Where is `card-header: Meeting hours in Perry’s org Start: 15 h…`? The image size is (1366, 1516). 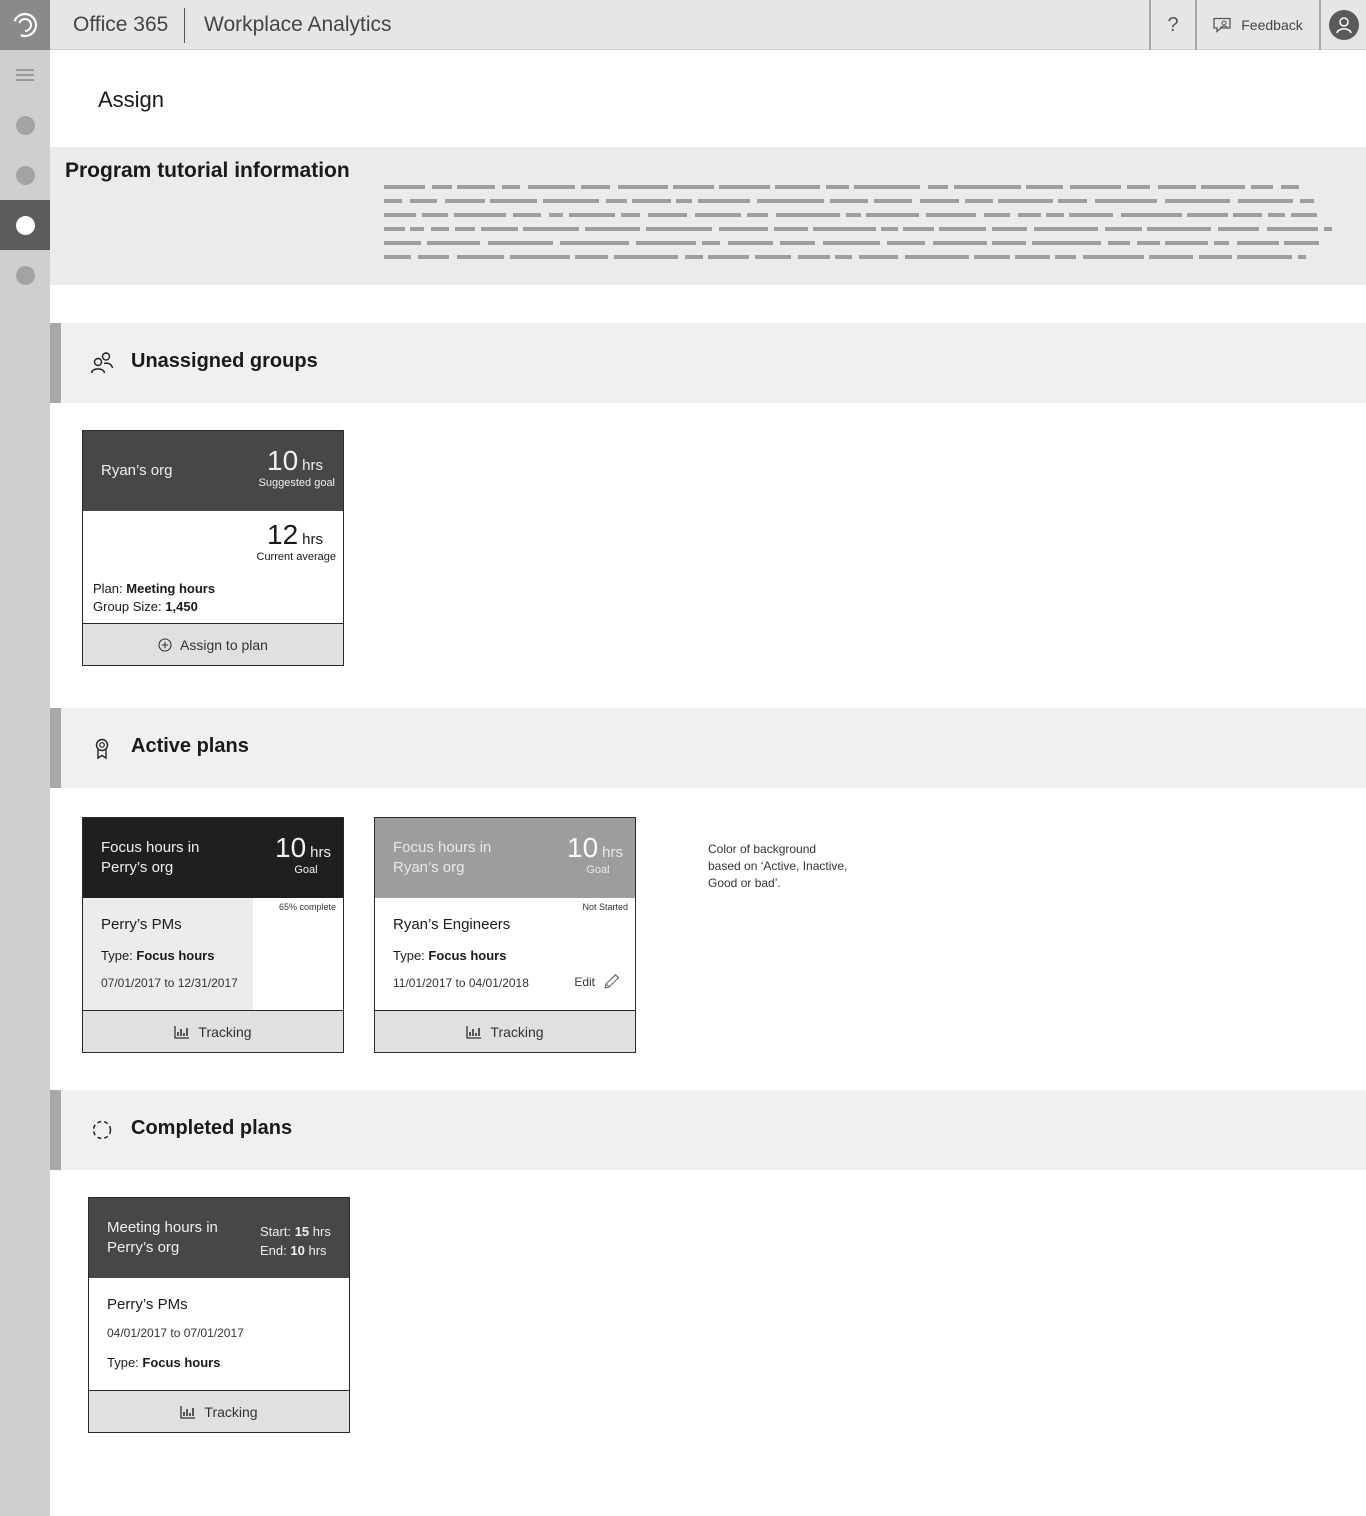 card-header: Meeting hours in Perry’s org Start: 15 h… is located at coordinates (219, 1238).